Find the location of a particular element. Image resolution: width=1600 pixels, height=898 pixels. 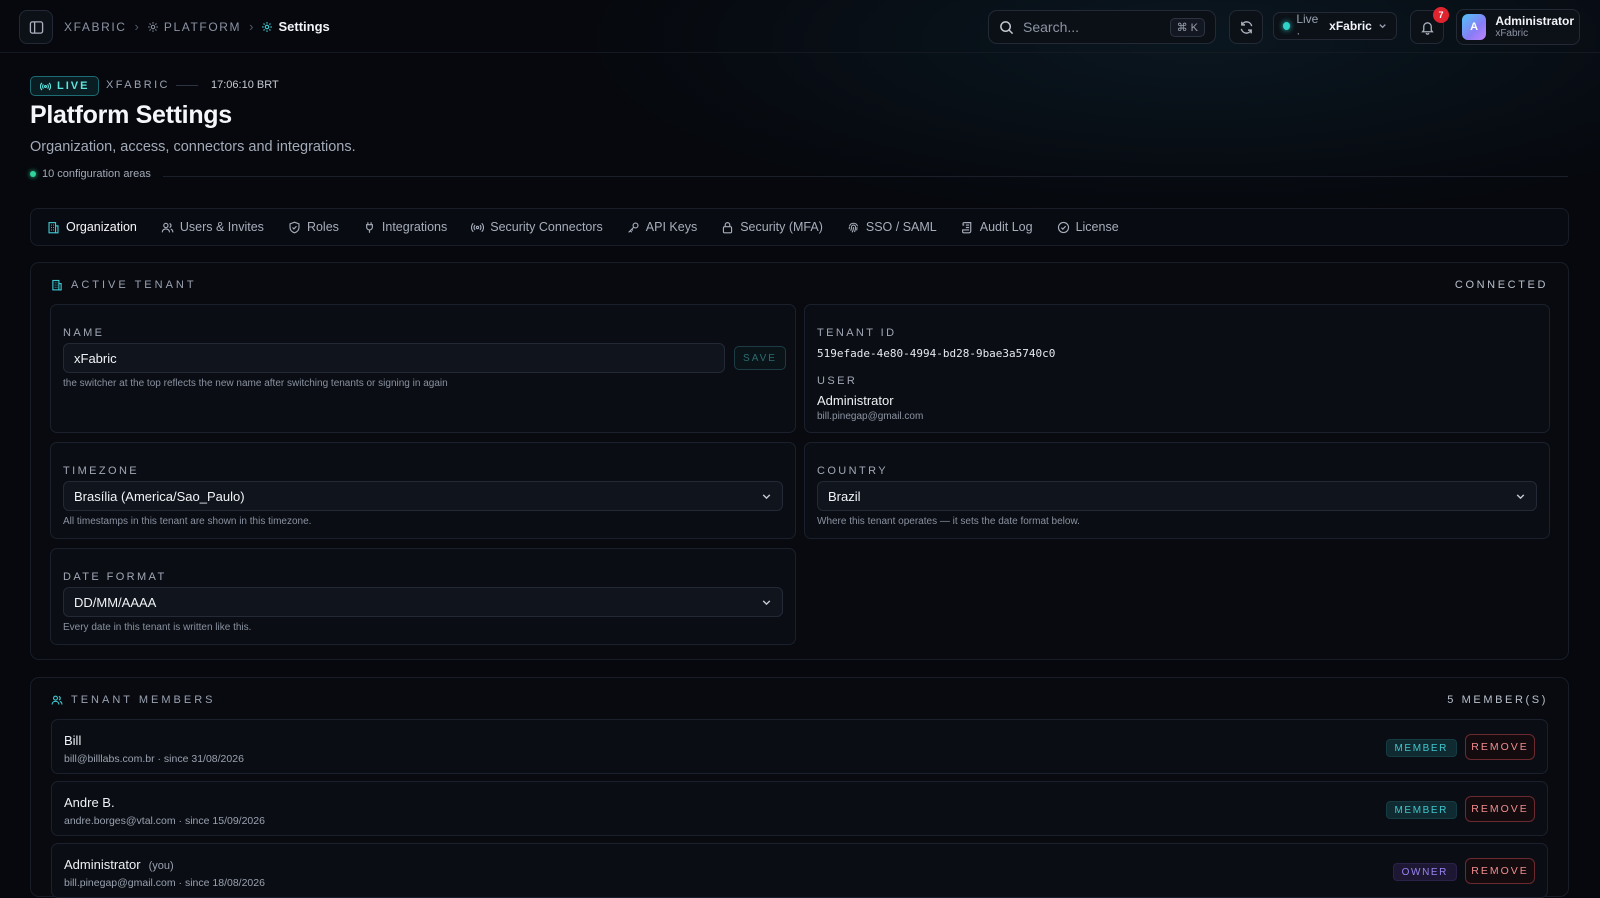

tenant-id-value: 519efade-4e80-4994-bd28-9bae3a5740c0 is located at coordinates (936, 353).